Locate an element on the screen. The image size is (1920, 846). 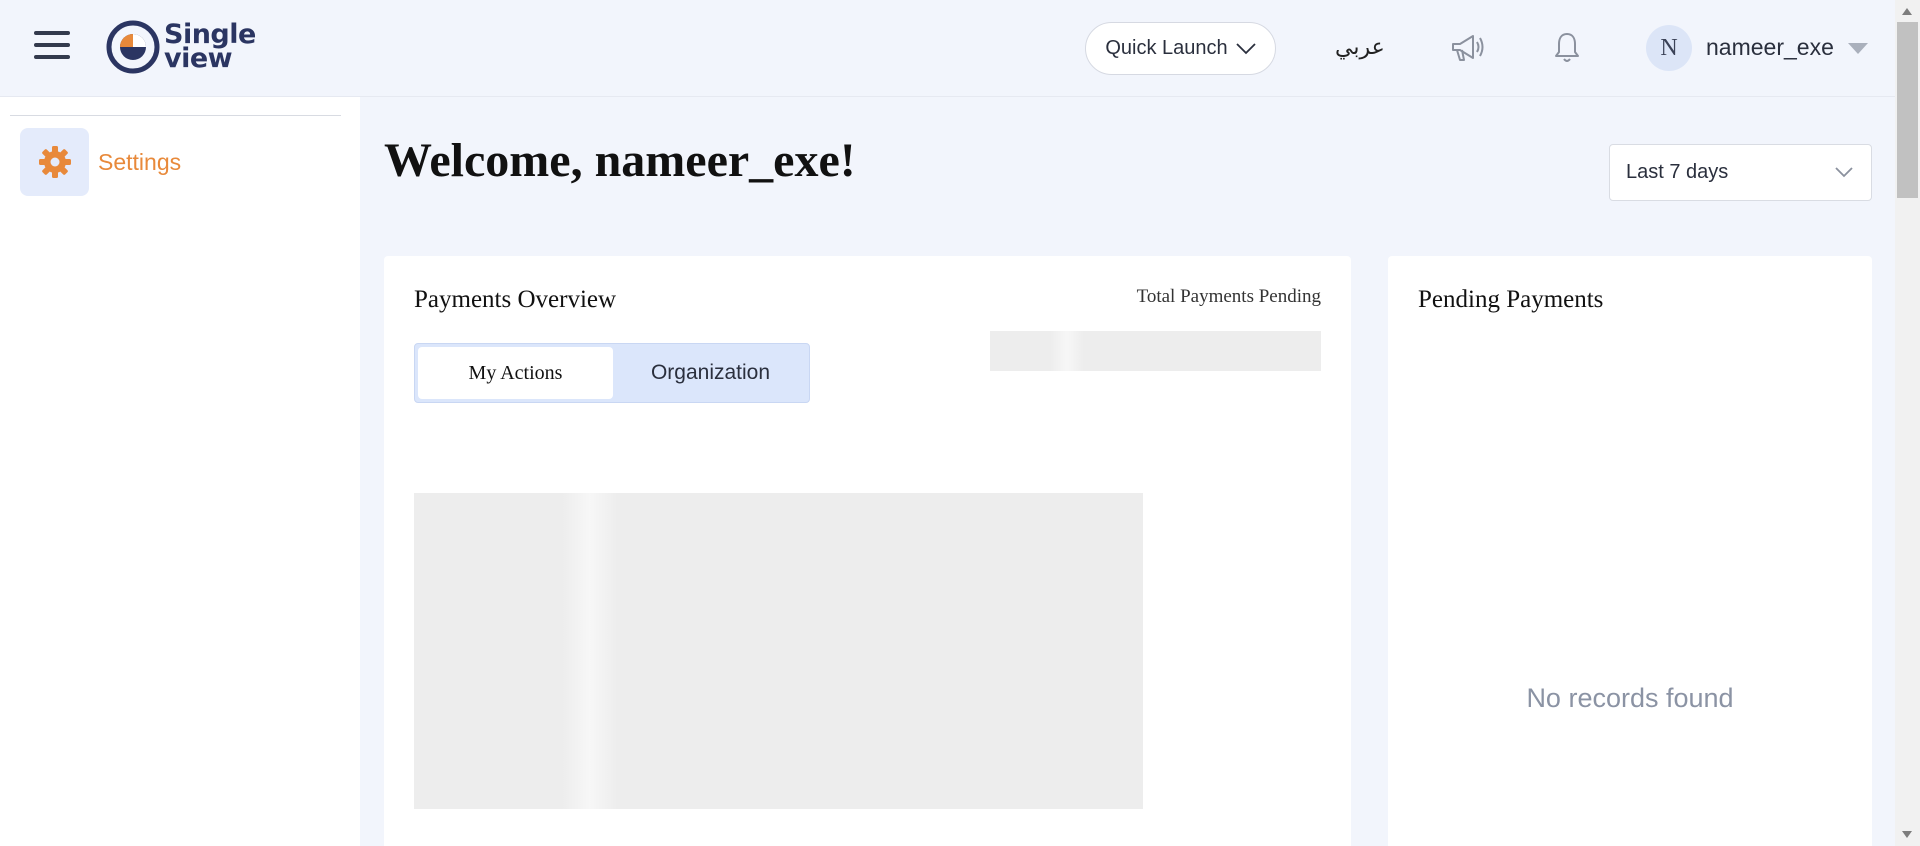
tab-my-actions: My Actions is located at coordinates (515, 373).